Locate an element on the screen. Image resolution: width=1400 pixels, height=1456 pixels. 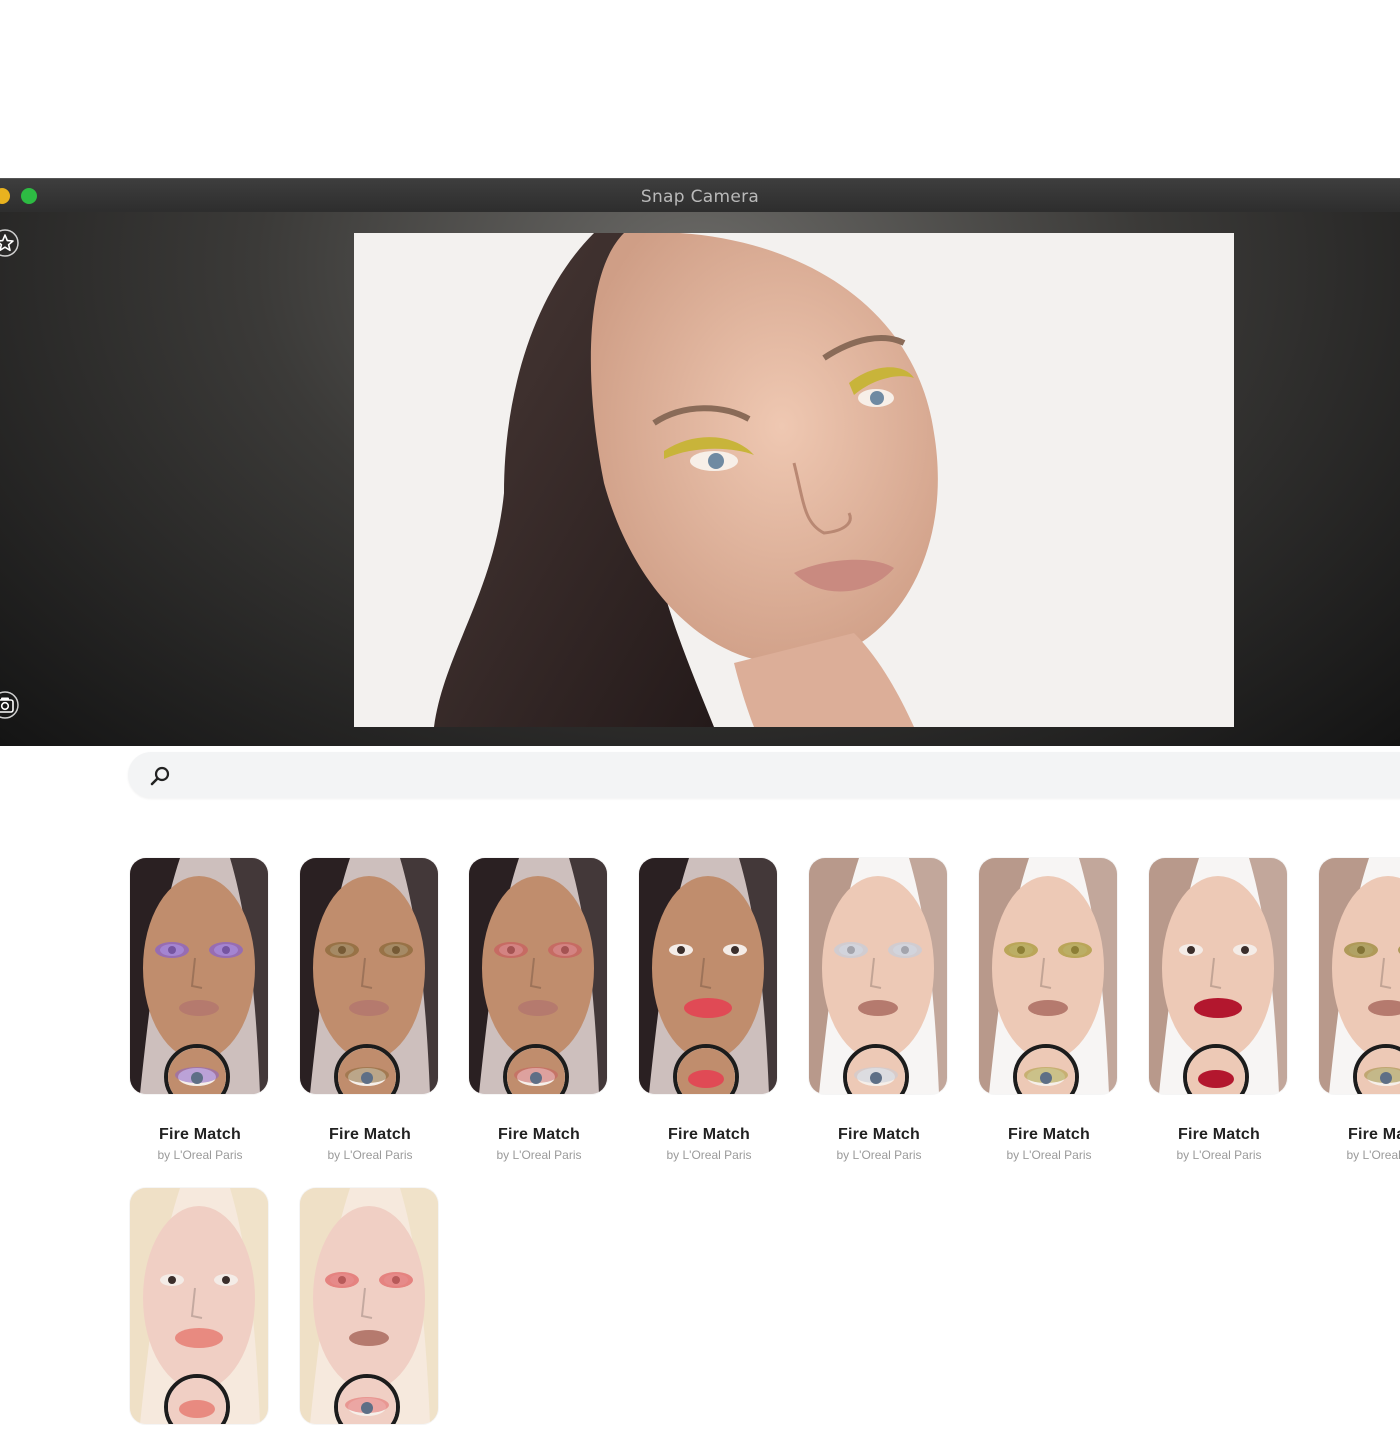
title-bar: Snap Camera is located at coordinates (700, 195).